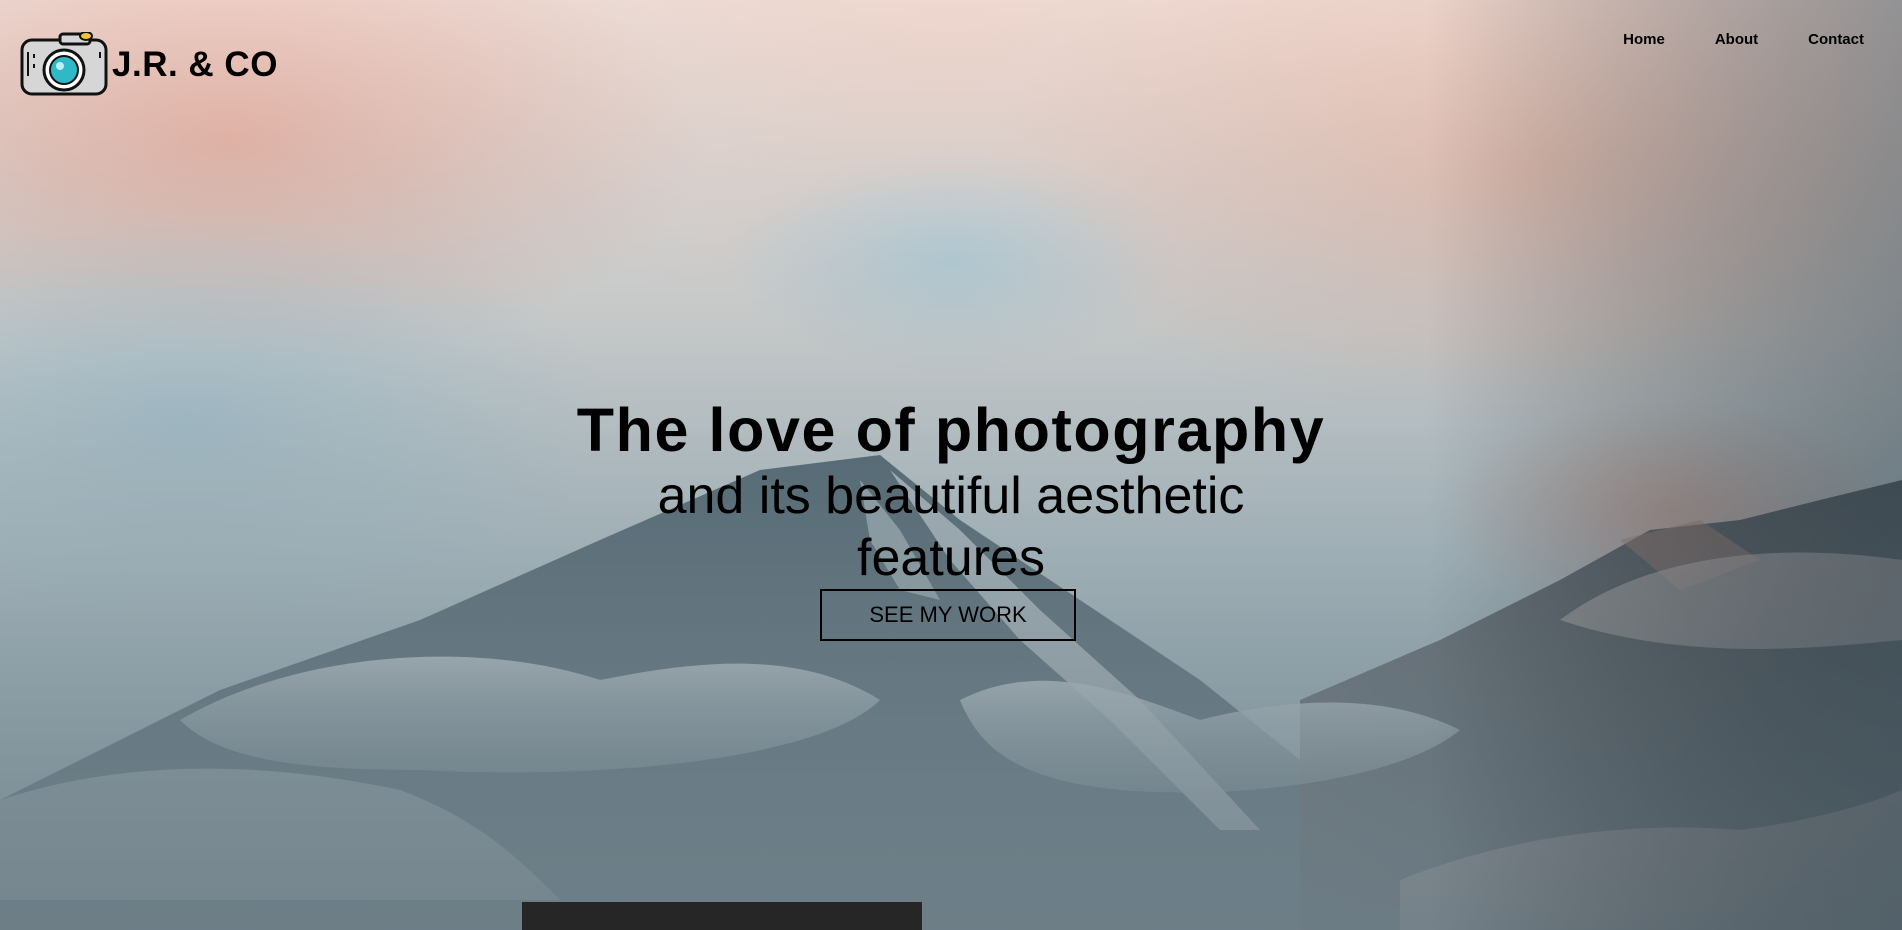  What do you see at coordinates (1619, 39) in the screenshot?
I see `nav-home-link: Home` at bounding box center [1619, 39].